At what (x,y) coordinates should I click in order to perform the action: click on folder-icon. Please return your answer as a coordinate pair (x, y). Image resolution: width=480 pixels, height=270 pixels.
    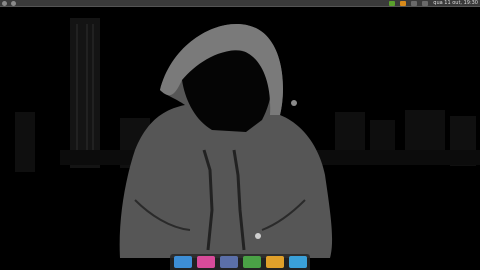
    Looking at the image, I should click on (205, 262).